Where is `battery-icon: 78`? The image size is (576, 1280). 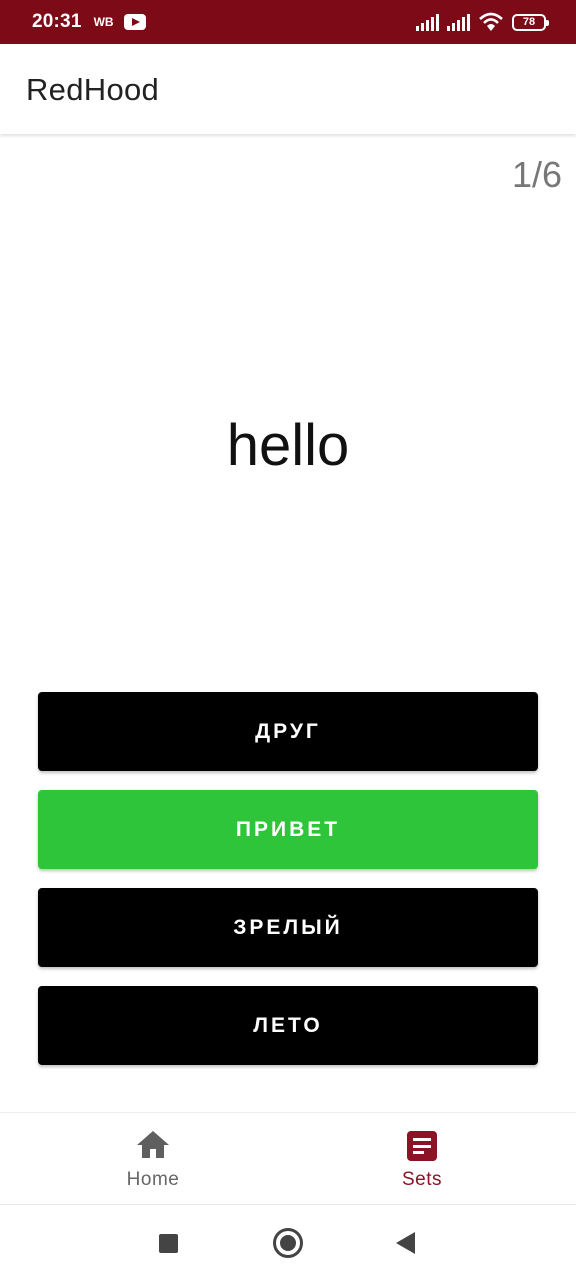 battery-icon: 78 is located at coordinates (530, 22).